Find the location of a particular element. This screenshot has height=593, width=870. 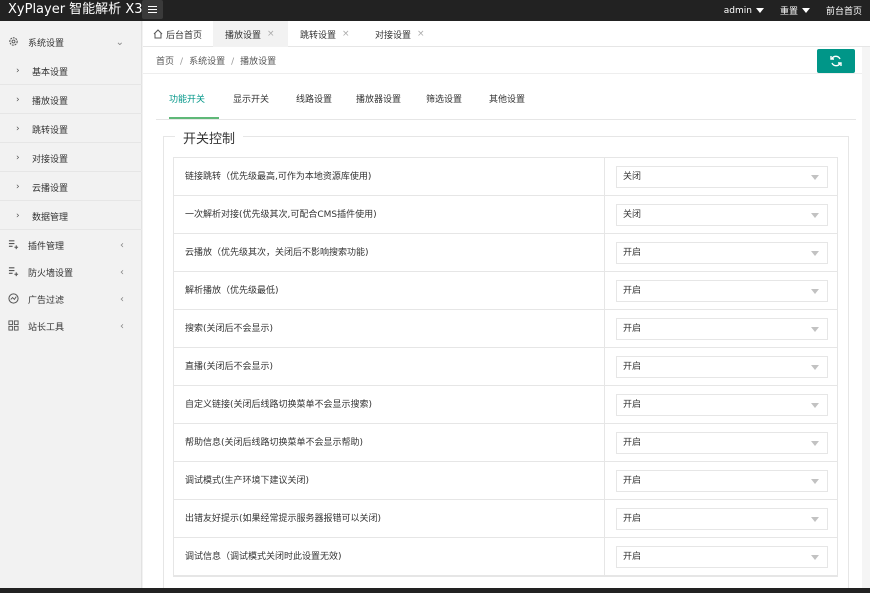

scrollbar is located at coordinates (866, 317).